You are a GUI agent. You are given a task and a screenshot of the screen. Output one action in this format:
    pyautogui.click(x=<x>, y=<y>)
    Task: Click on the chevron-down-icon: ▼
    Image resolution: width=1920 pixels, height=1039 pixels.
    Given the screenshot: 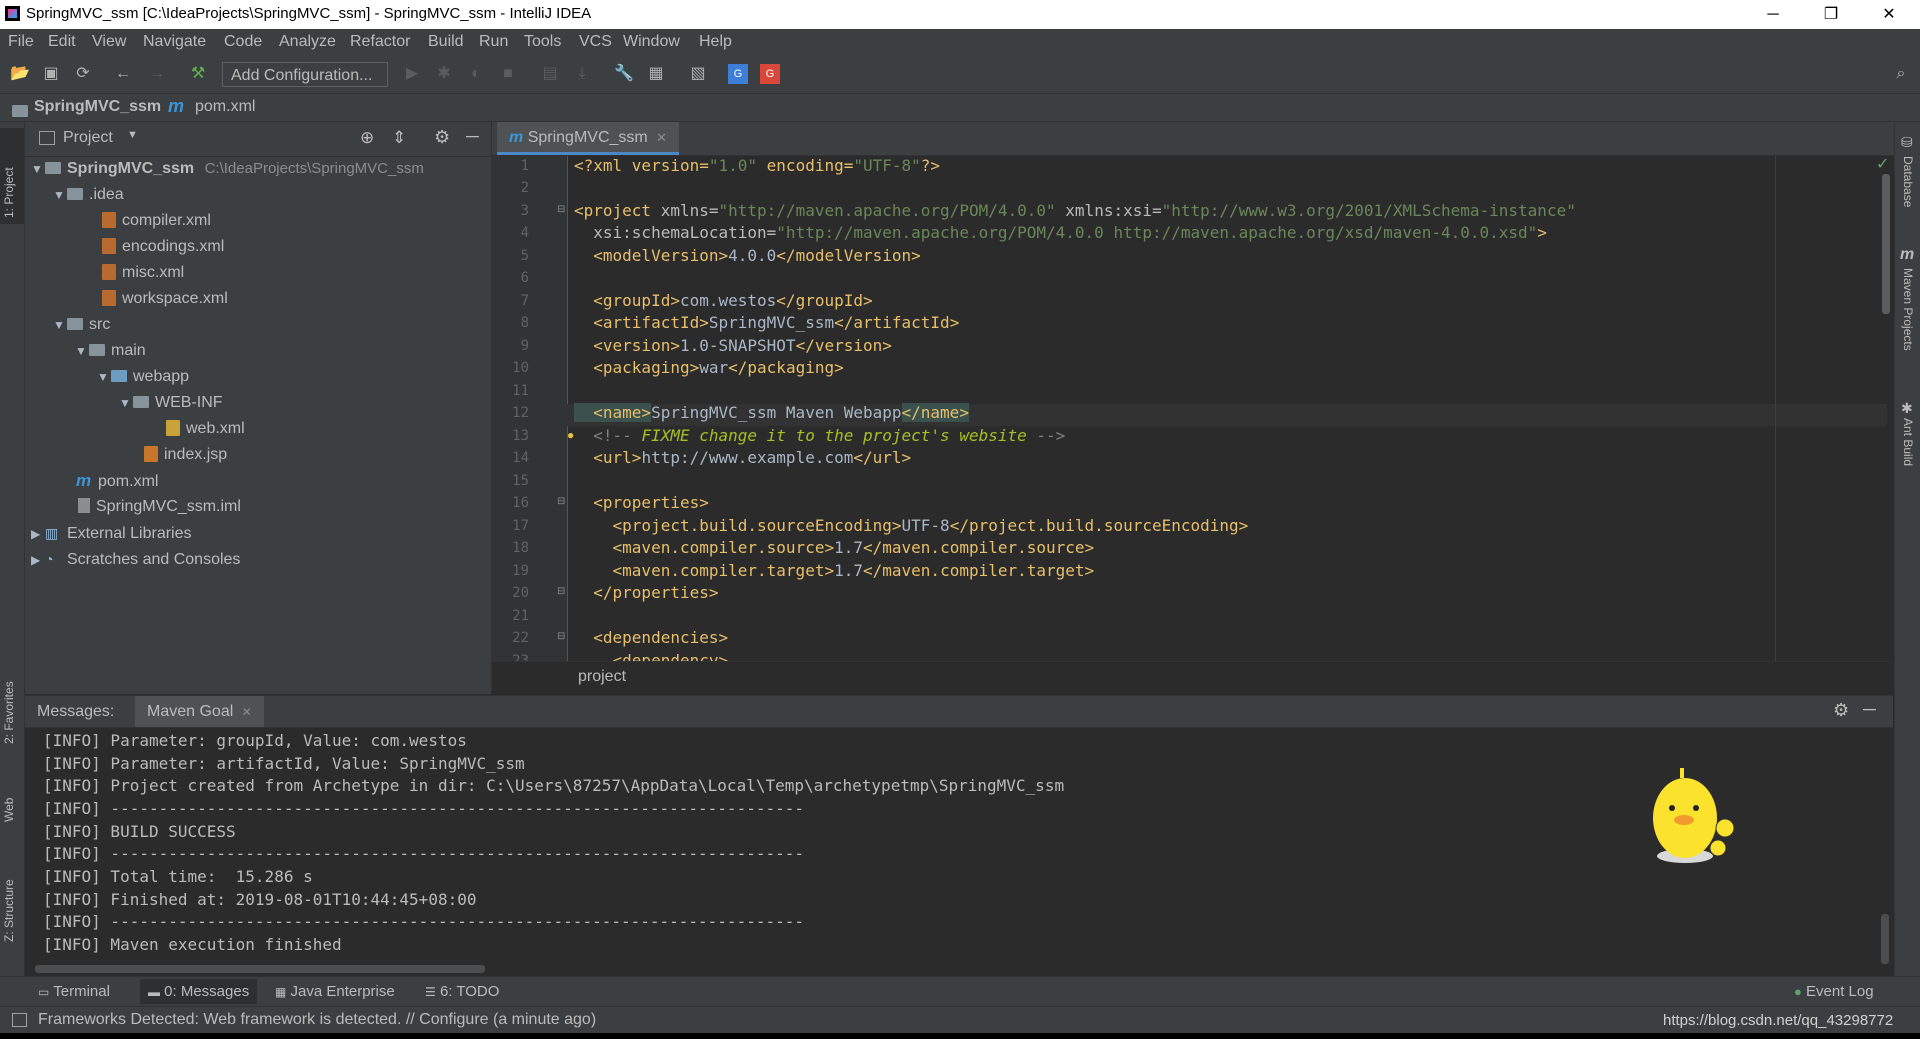 What is the action you would take?
    pyautogui.click(x=132, y=135)
    